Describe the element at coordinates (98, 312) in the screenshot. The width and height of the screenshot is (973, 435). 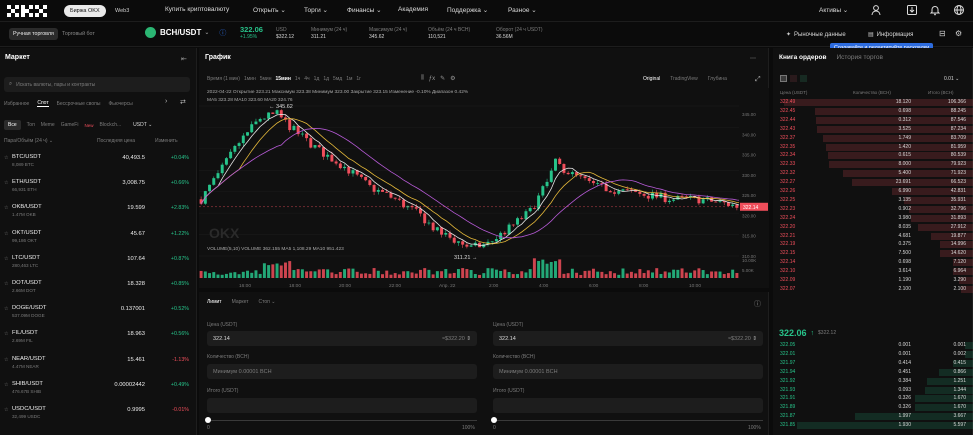
I see `market-row: ☆ DOGE/USDT 537.09M DOGE 0.137001 +0.52%` at that location.